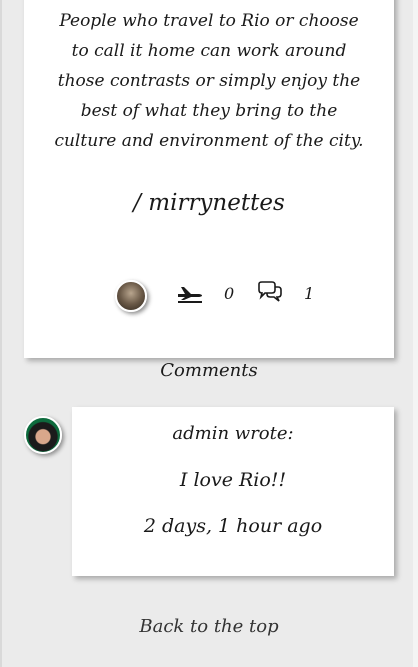 The image size is (418, 667). What do you see at coordinates (209, 51) in the screenshot?
I see `post-body-line: to call it home can work around` at bounding box center [209, 51].